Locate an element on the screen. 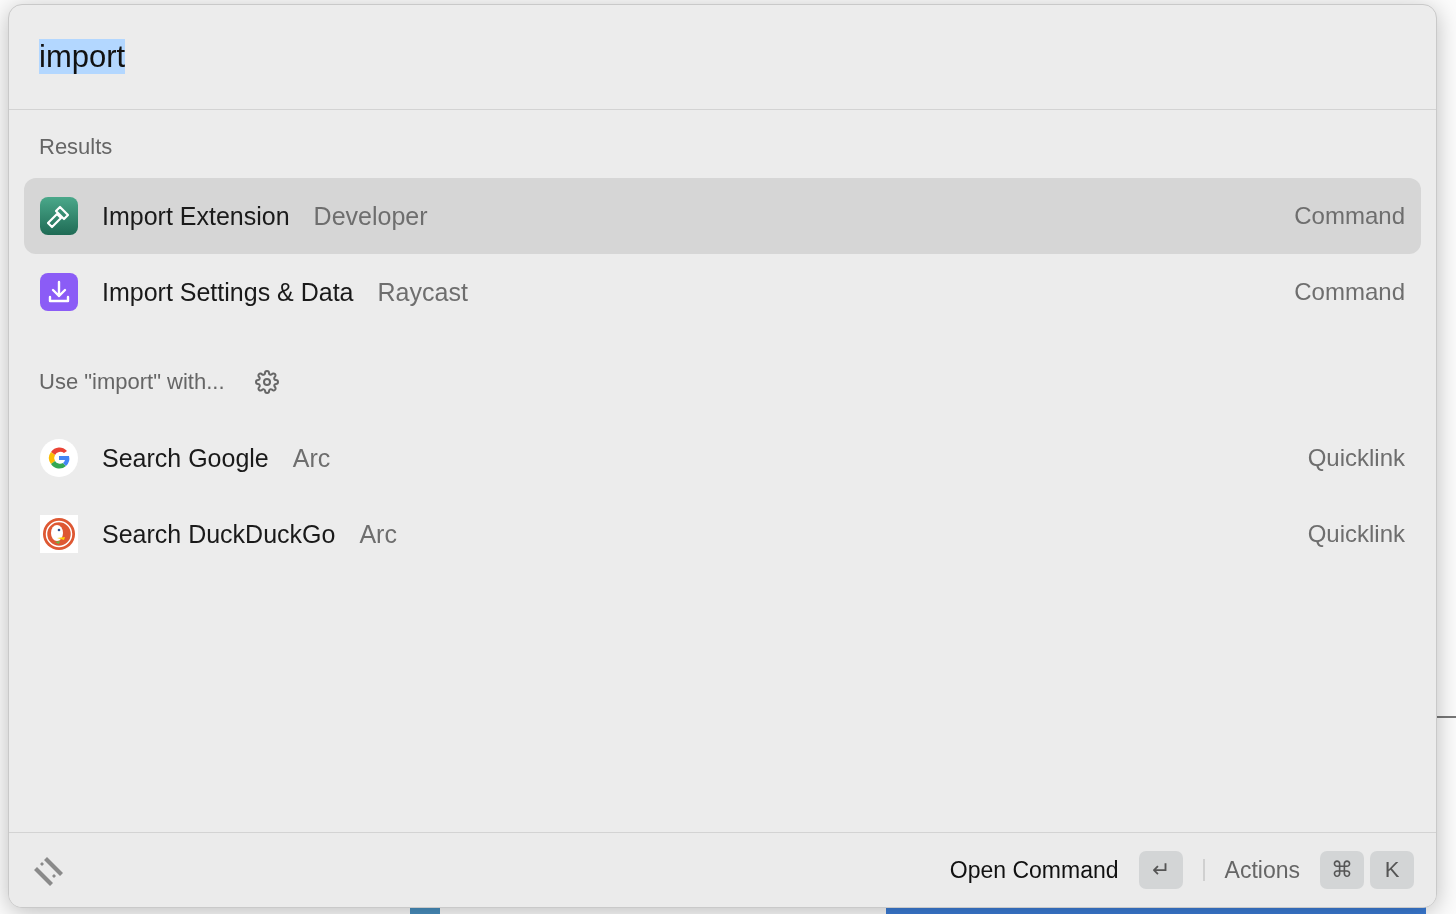 The image size is (1456, 914). open-command-button: Open Command ↵ is located at coordinates (1066, 870).